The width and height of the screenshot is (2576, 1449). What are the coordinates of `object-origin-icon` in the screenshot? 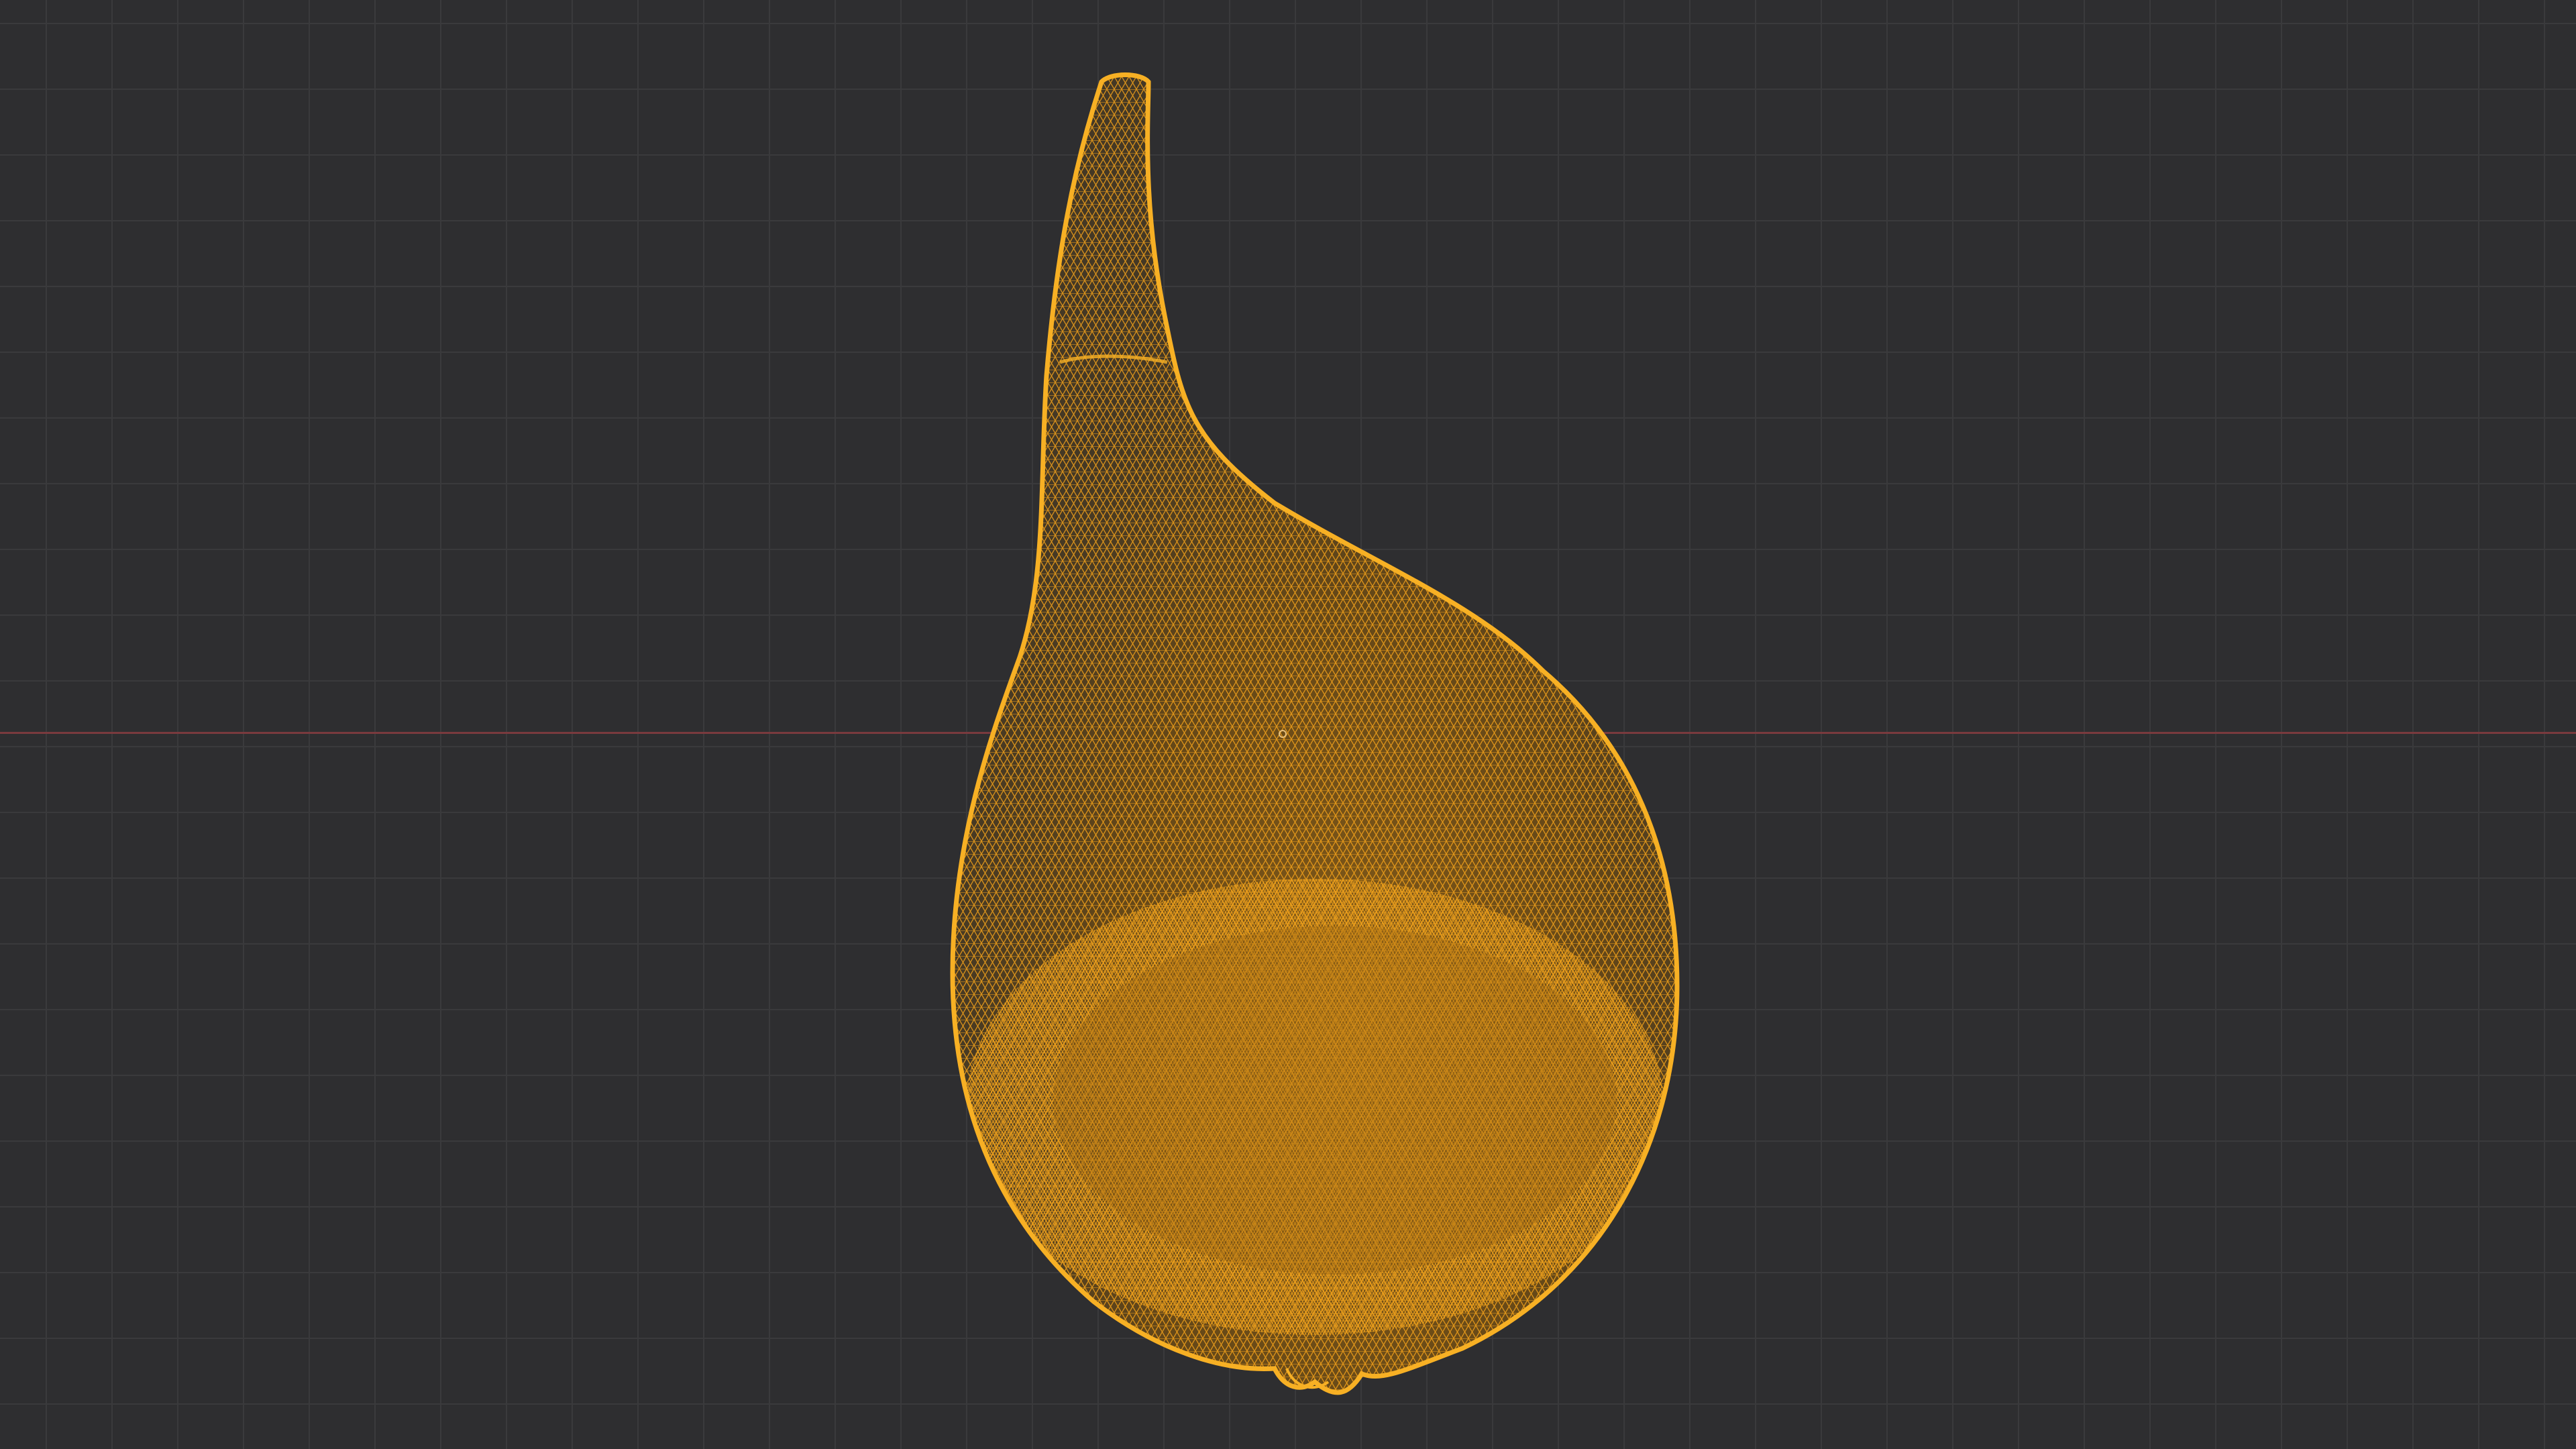 It's located at (1283, 734).